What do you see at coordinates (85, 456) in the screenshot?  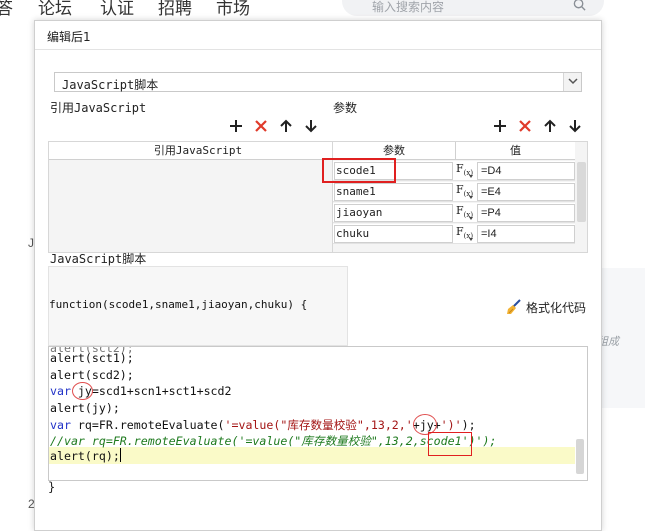 I see `code-line: alert(rq);` at bounding box center [85, 456].